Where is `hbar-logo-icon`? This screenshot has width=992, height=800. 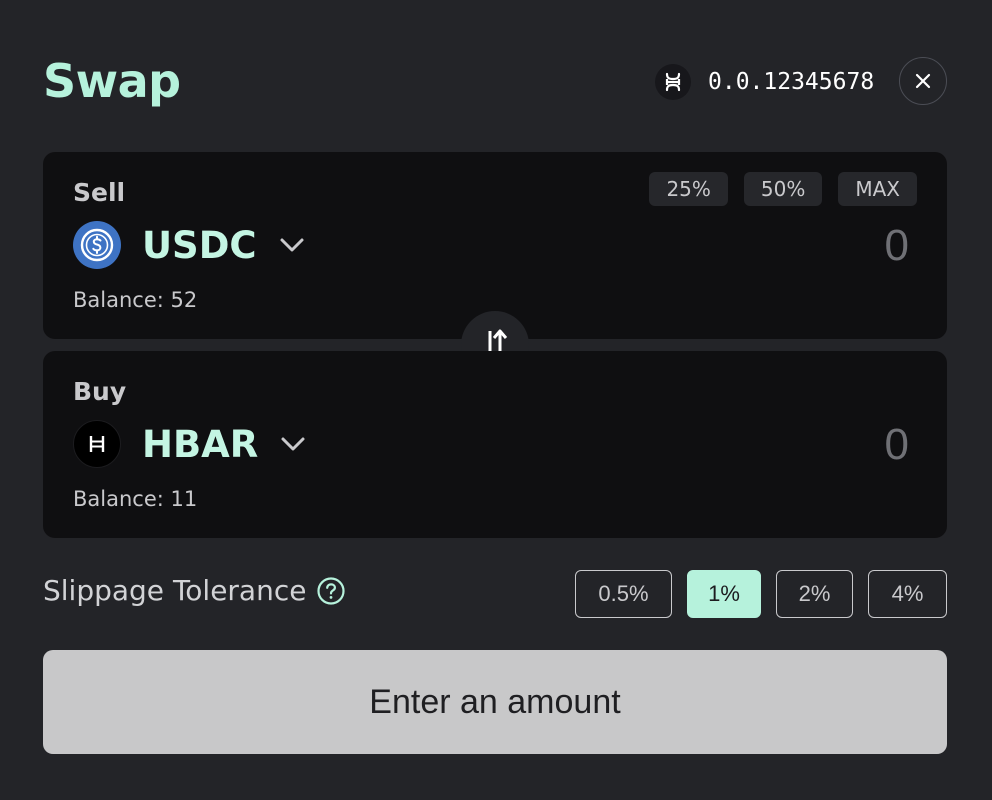
hbar-logo-icon is located at coordinates (97, 444).